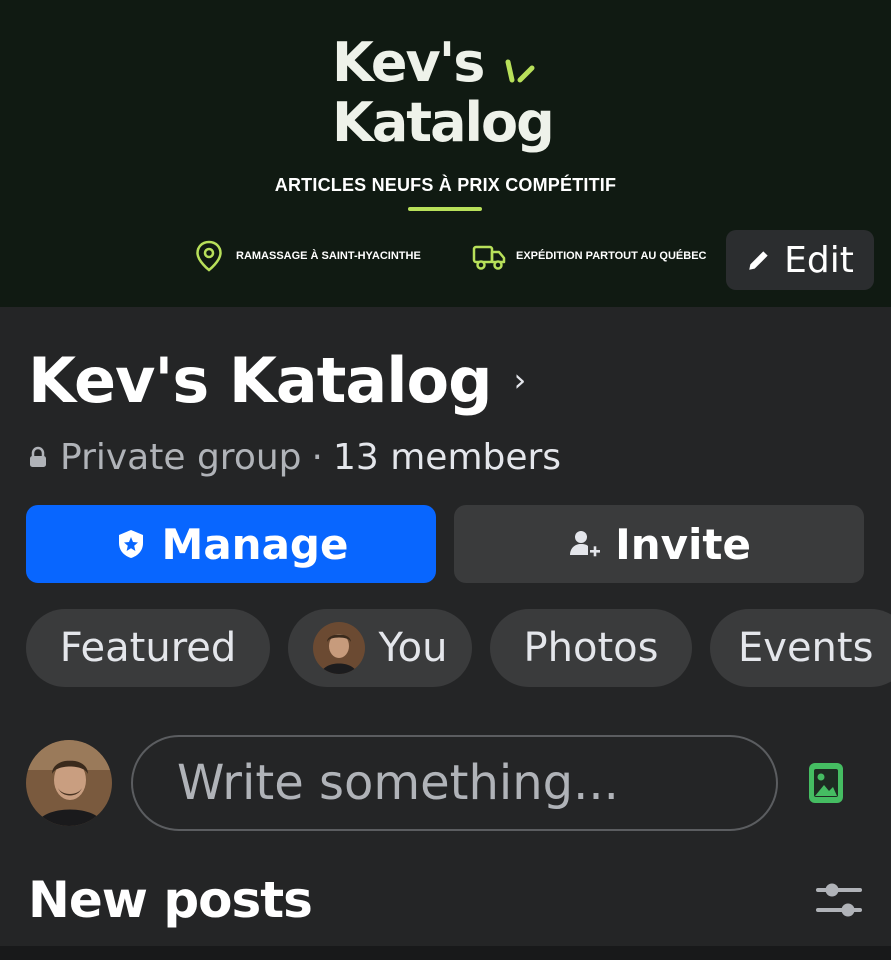 Image resolution: width=891 pixels, height=960 pixels. I want to click on tagline-underline, so click(445, 209).